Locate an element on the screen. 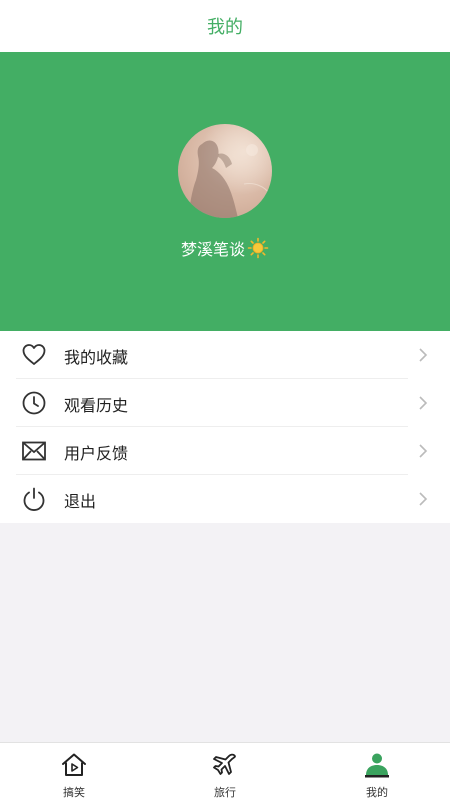 The image size is (450, 800). envelope-icon is located at coordinates (34, 451).